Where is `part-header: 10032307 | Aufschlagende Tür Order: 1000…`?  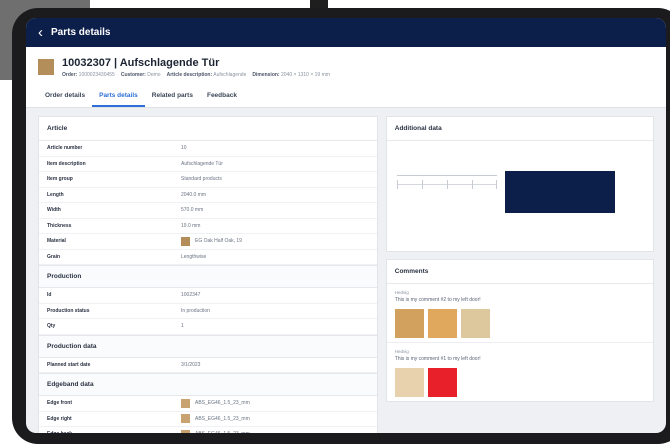 part-header: 10032307 | Aufschlagende Tür Order: 1000… is located at coordinates (346, 77).